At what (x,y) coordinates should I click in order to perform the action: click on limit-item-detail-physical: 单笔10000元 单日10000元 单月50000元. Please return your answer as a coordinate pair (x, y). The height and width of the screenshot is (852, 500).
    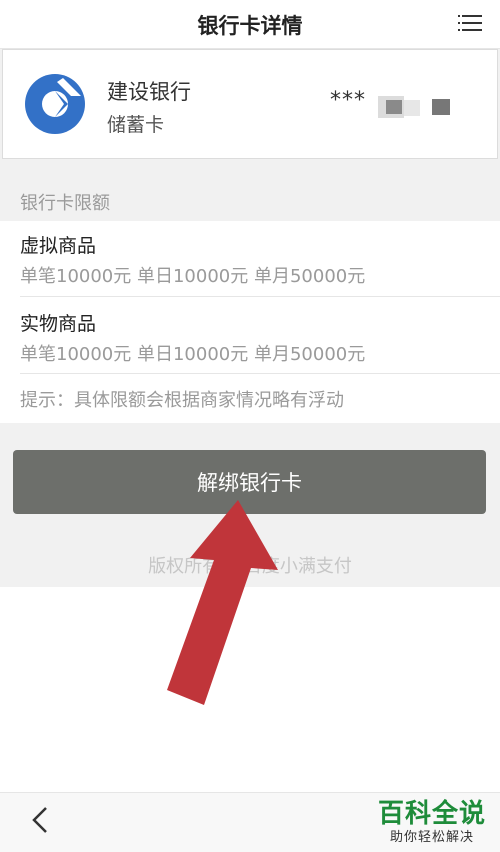
    Looking at the image, I should click on (193, 354).